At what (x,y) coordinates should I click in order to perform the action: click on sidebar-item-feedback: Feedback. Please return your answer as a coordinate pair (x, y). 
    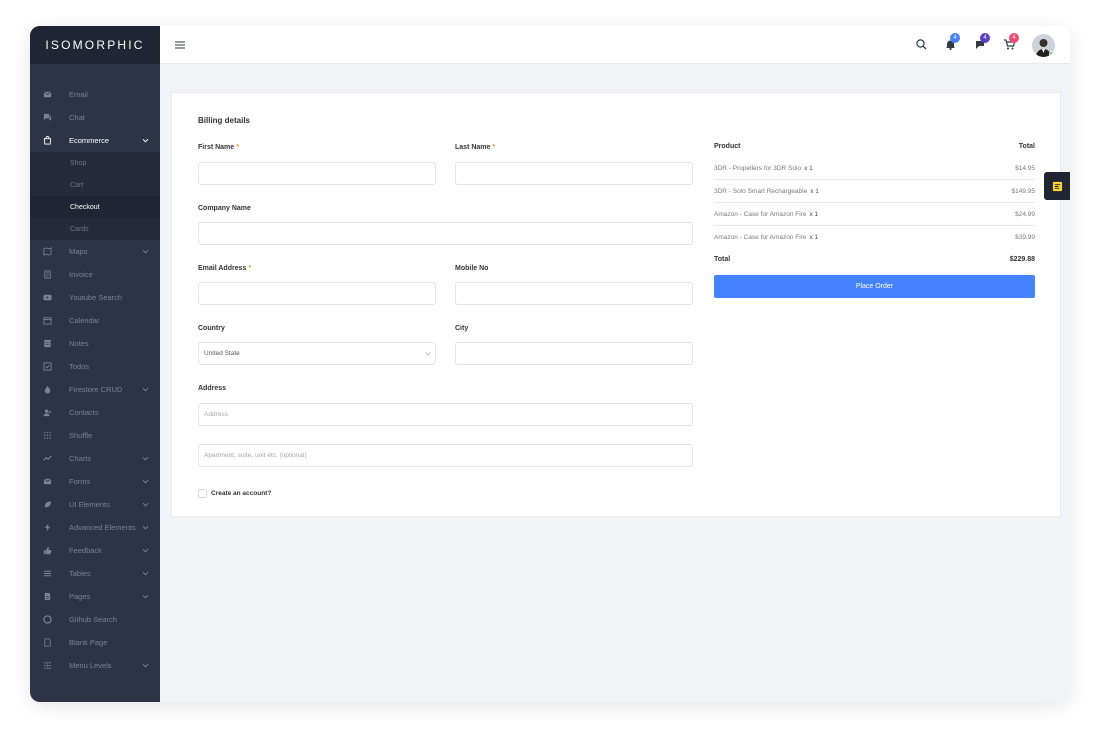
    Looking at the image, I should click on (95, 550).